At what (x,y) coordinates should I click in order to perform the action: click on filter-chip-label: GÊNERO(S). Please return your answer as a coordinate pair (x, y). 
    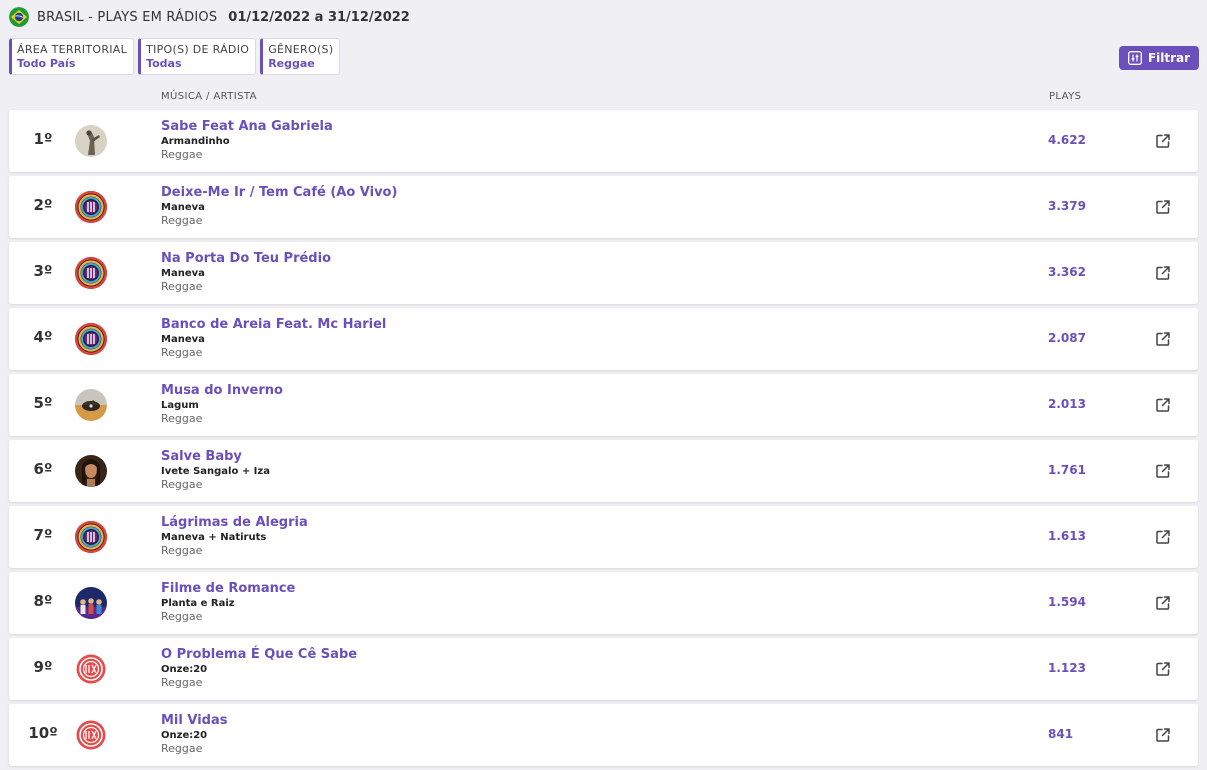
    Looking at the image, I should click on (301, 49).